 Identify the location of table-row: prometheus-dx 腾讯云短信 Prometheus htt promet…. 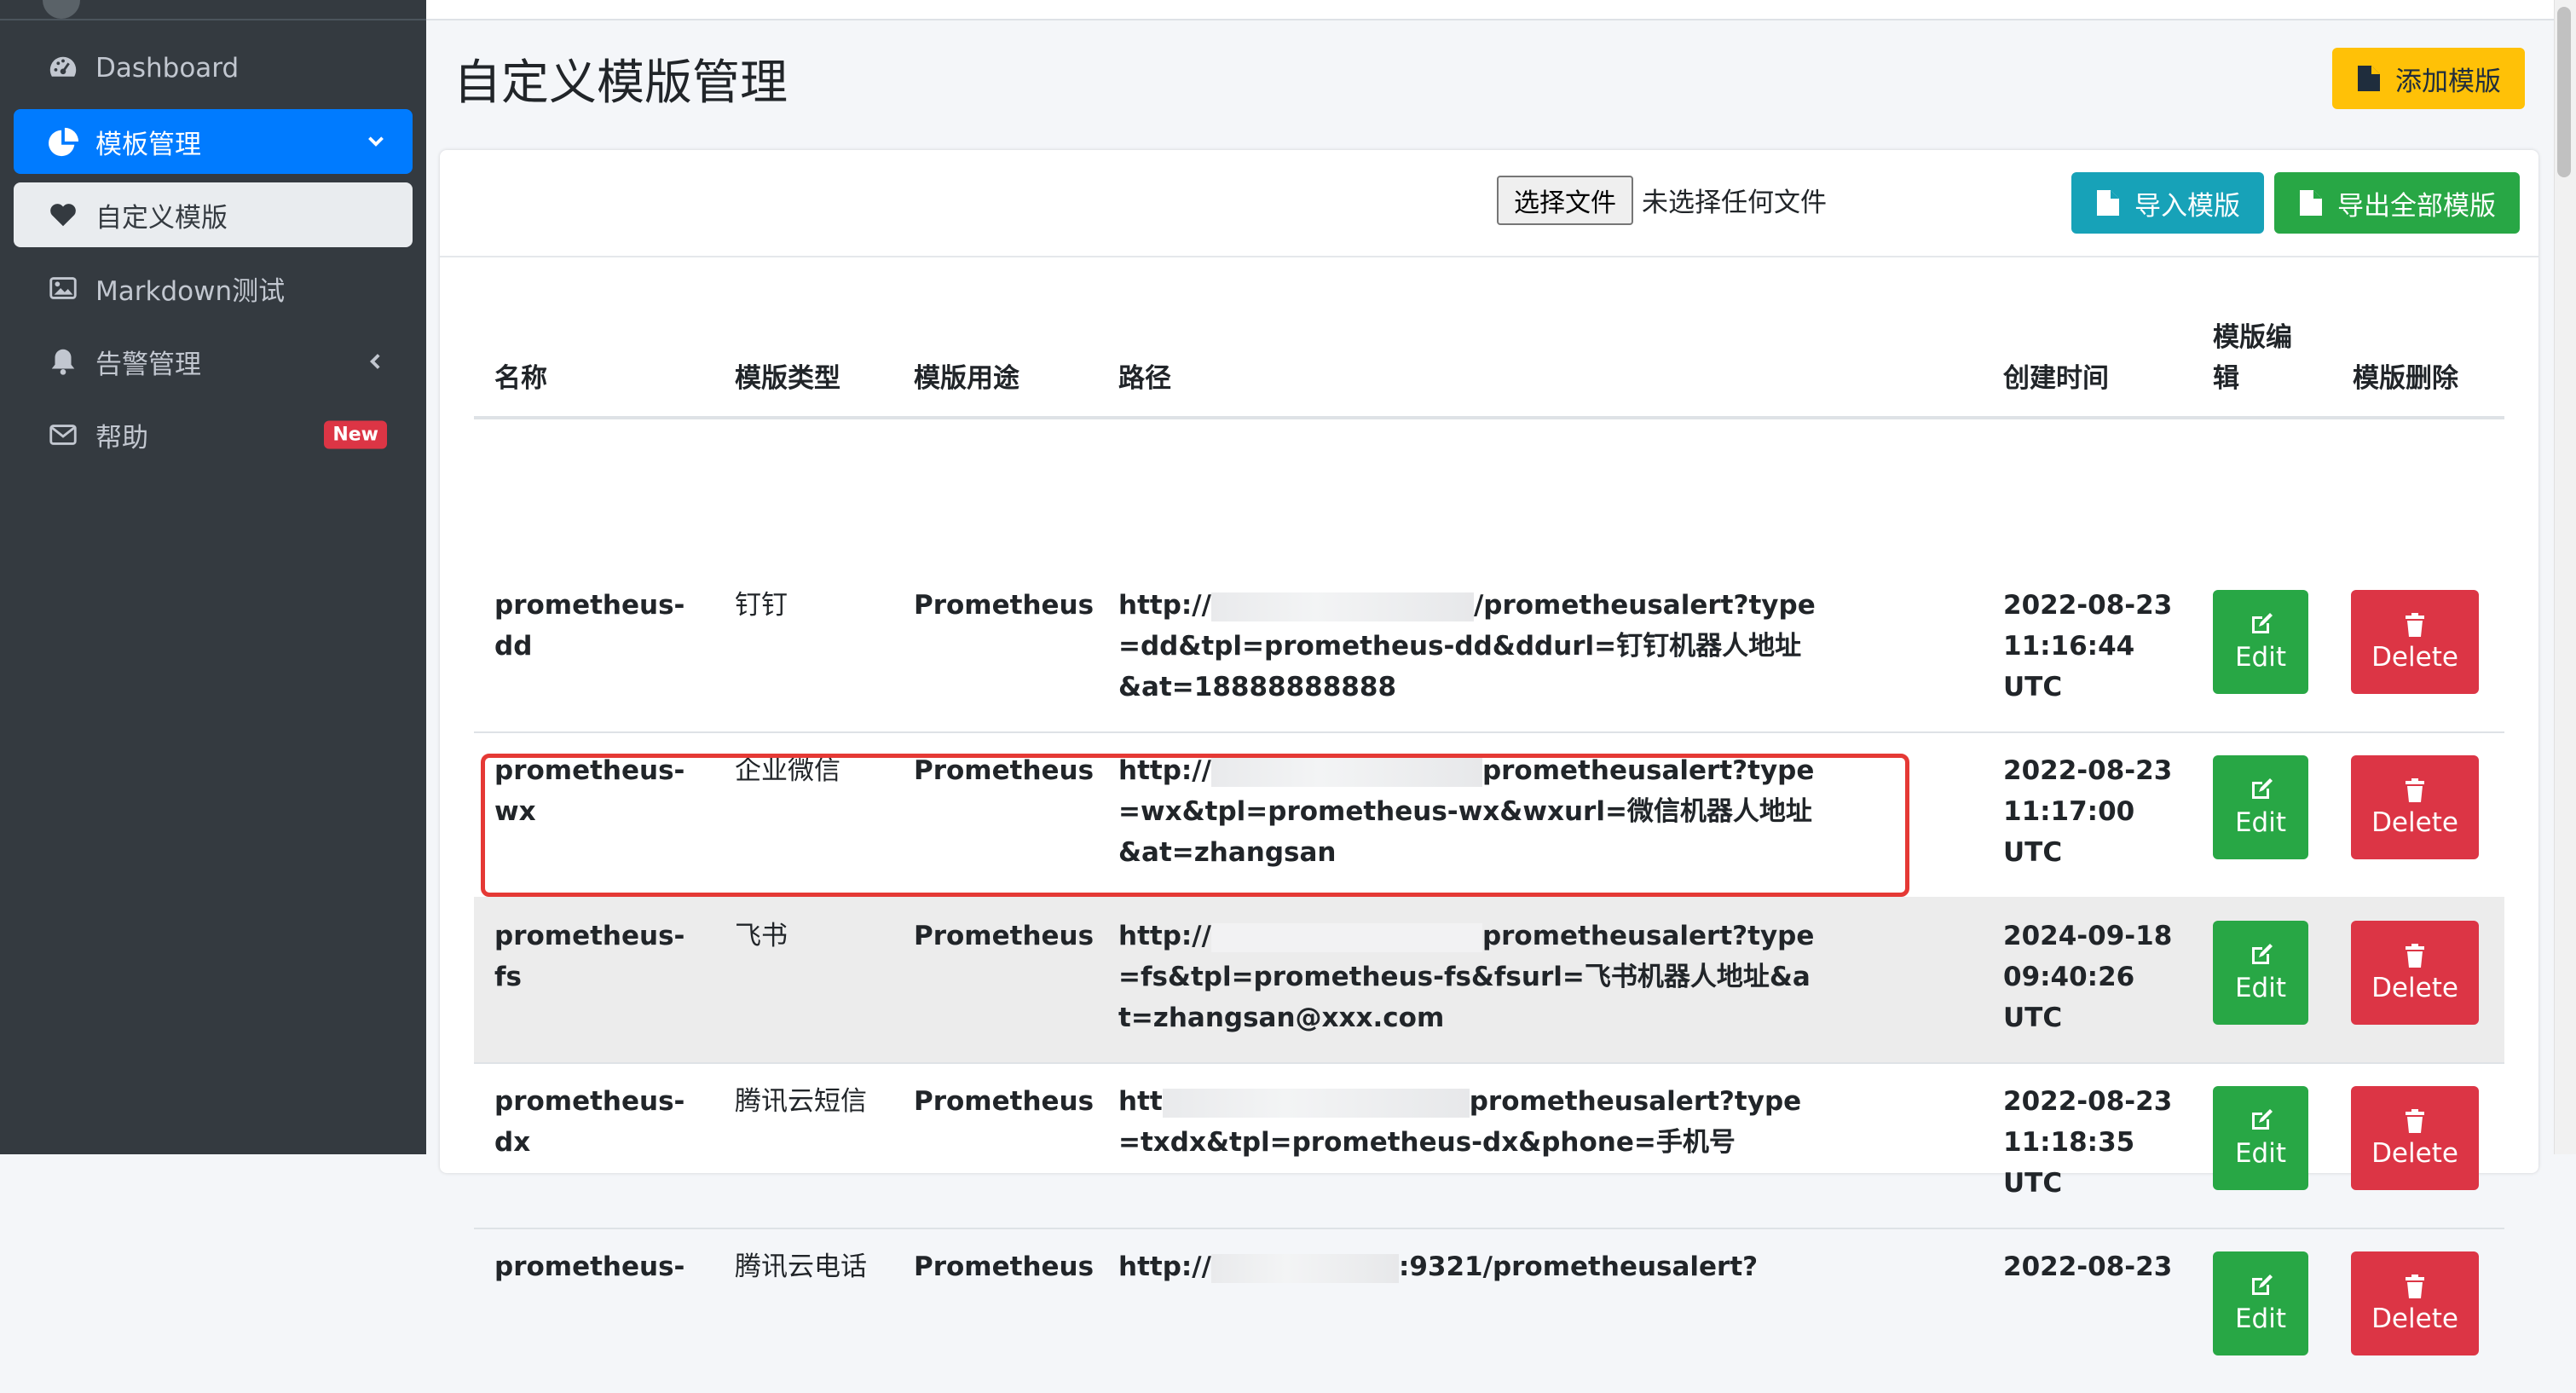
(1489, 1146).